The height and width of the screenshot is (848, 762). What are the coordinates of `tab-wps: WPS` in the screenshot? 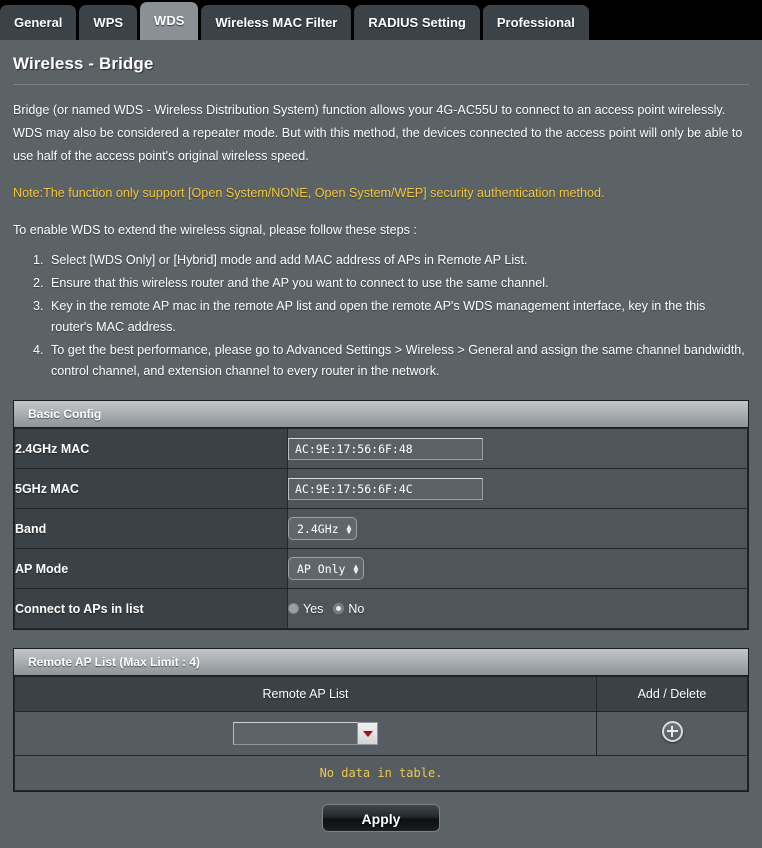 It's located at (108, 22).